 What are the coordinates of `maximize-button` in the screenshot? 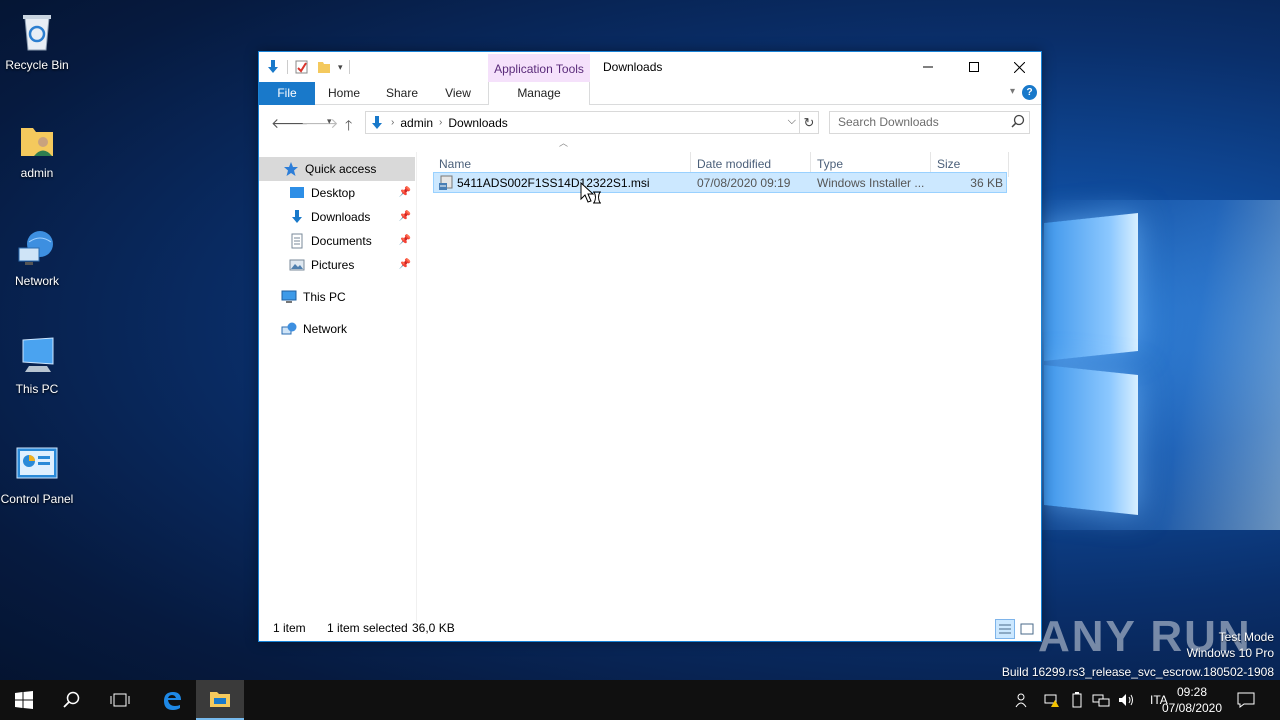 It's located at (974, 67).